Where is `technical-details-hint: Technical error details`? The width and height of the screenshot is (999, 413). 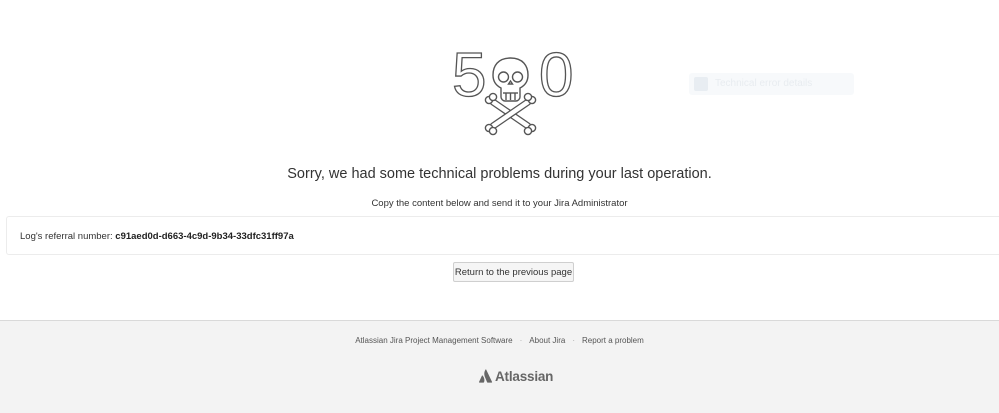
technical-details-hint: Technical error details is located at coordinates (771, 84).